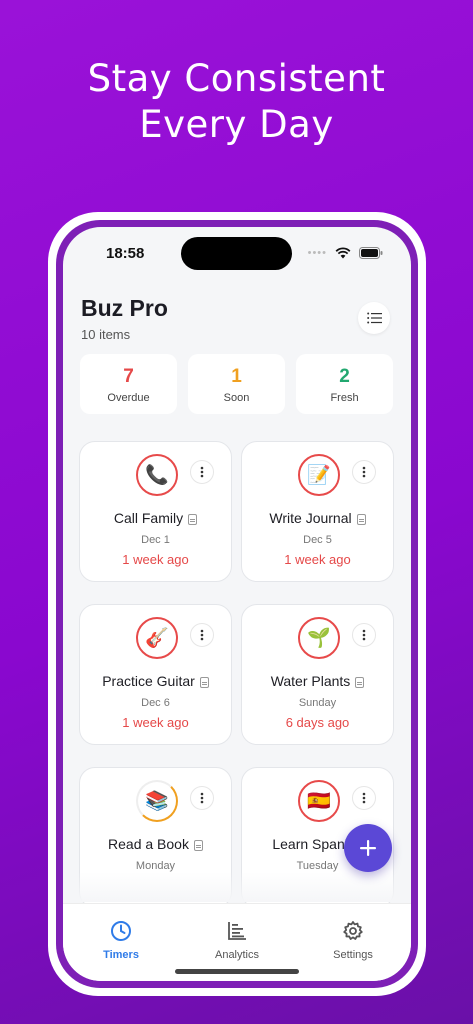  I want to click on list-icon, so click(374, 318).